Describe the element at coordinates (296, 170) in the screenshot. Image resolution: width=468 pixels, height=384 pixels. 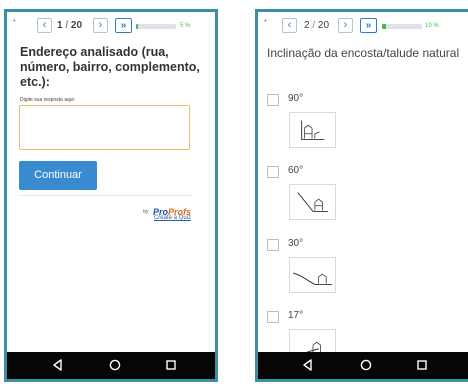
I see `option-label: 60°` at that location.